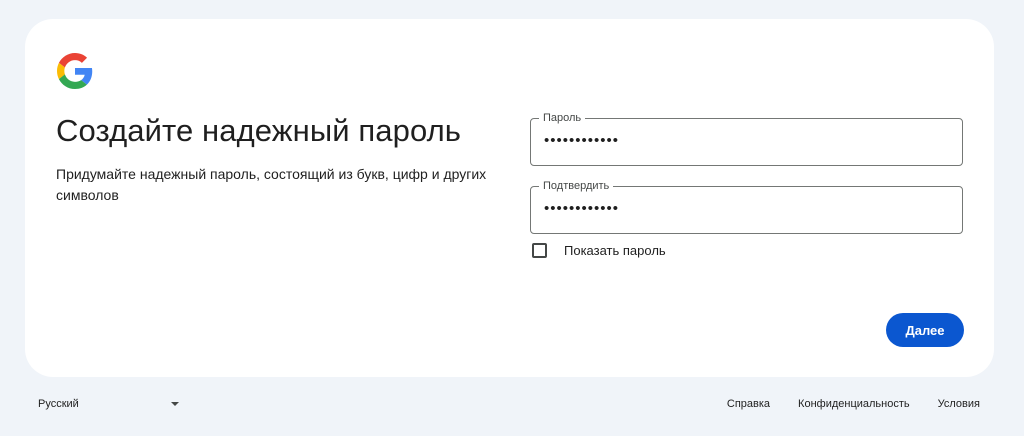 This screenshot has width=1024, height=436. I want to click on password-label: Пароль, so click(562, 118).